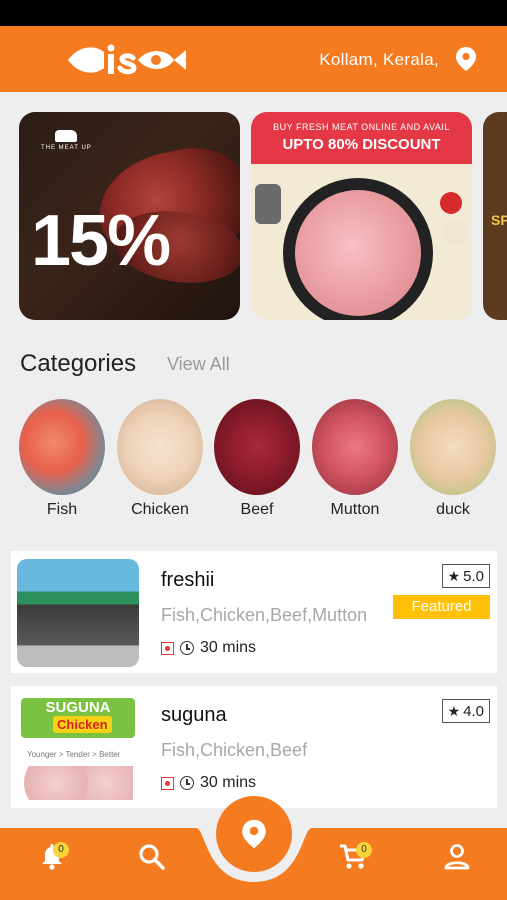 This screenshot has height=900, width=507. Describe the element at coordinates (152, 857) in the screenshot. I see `search-icon` at that location.